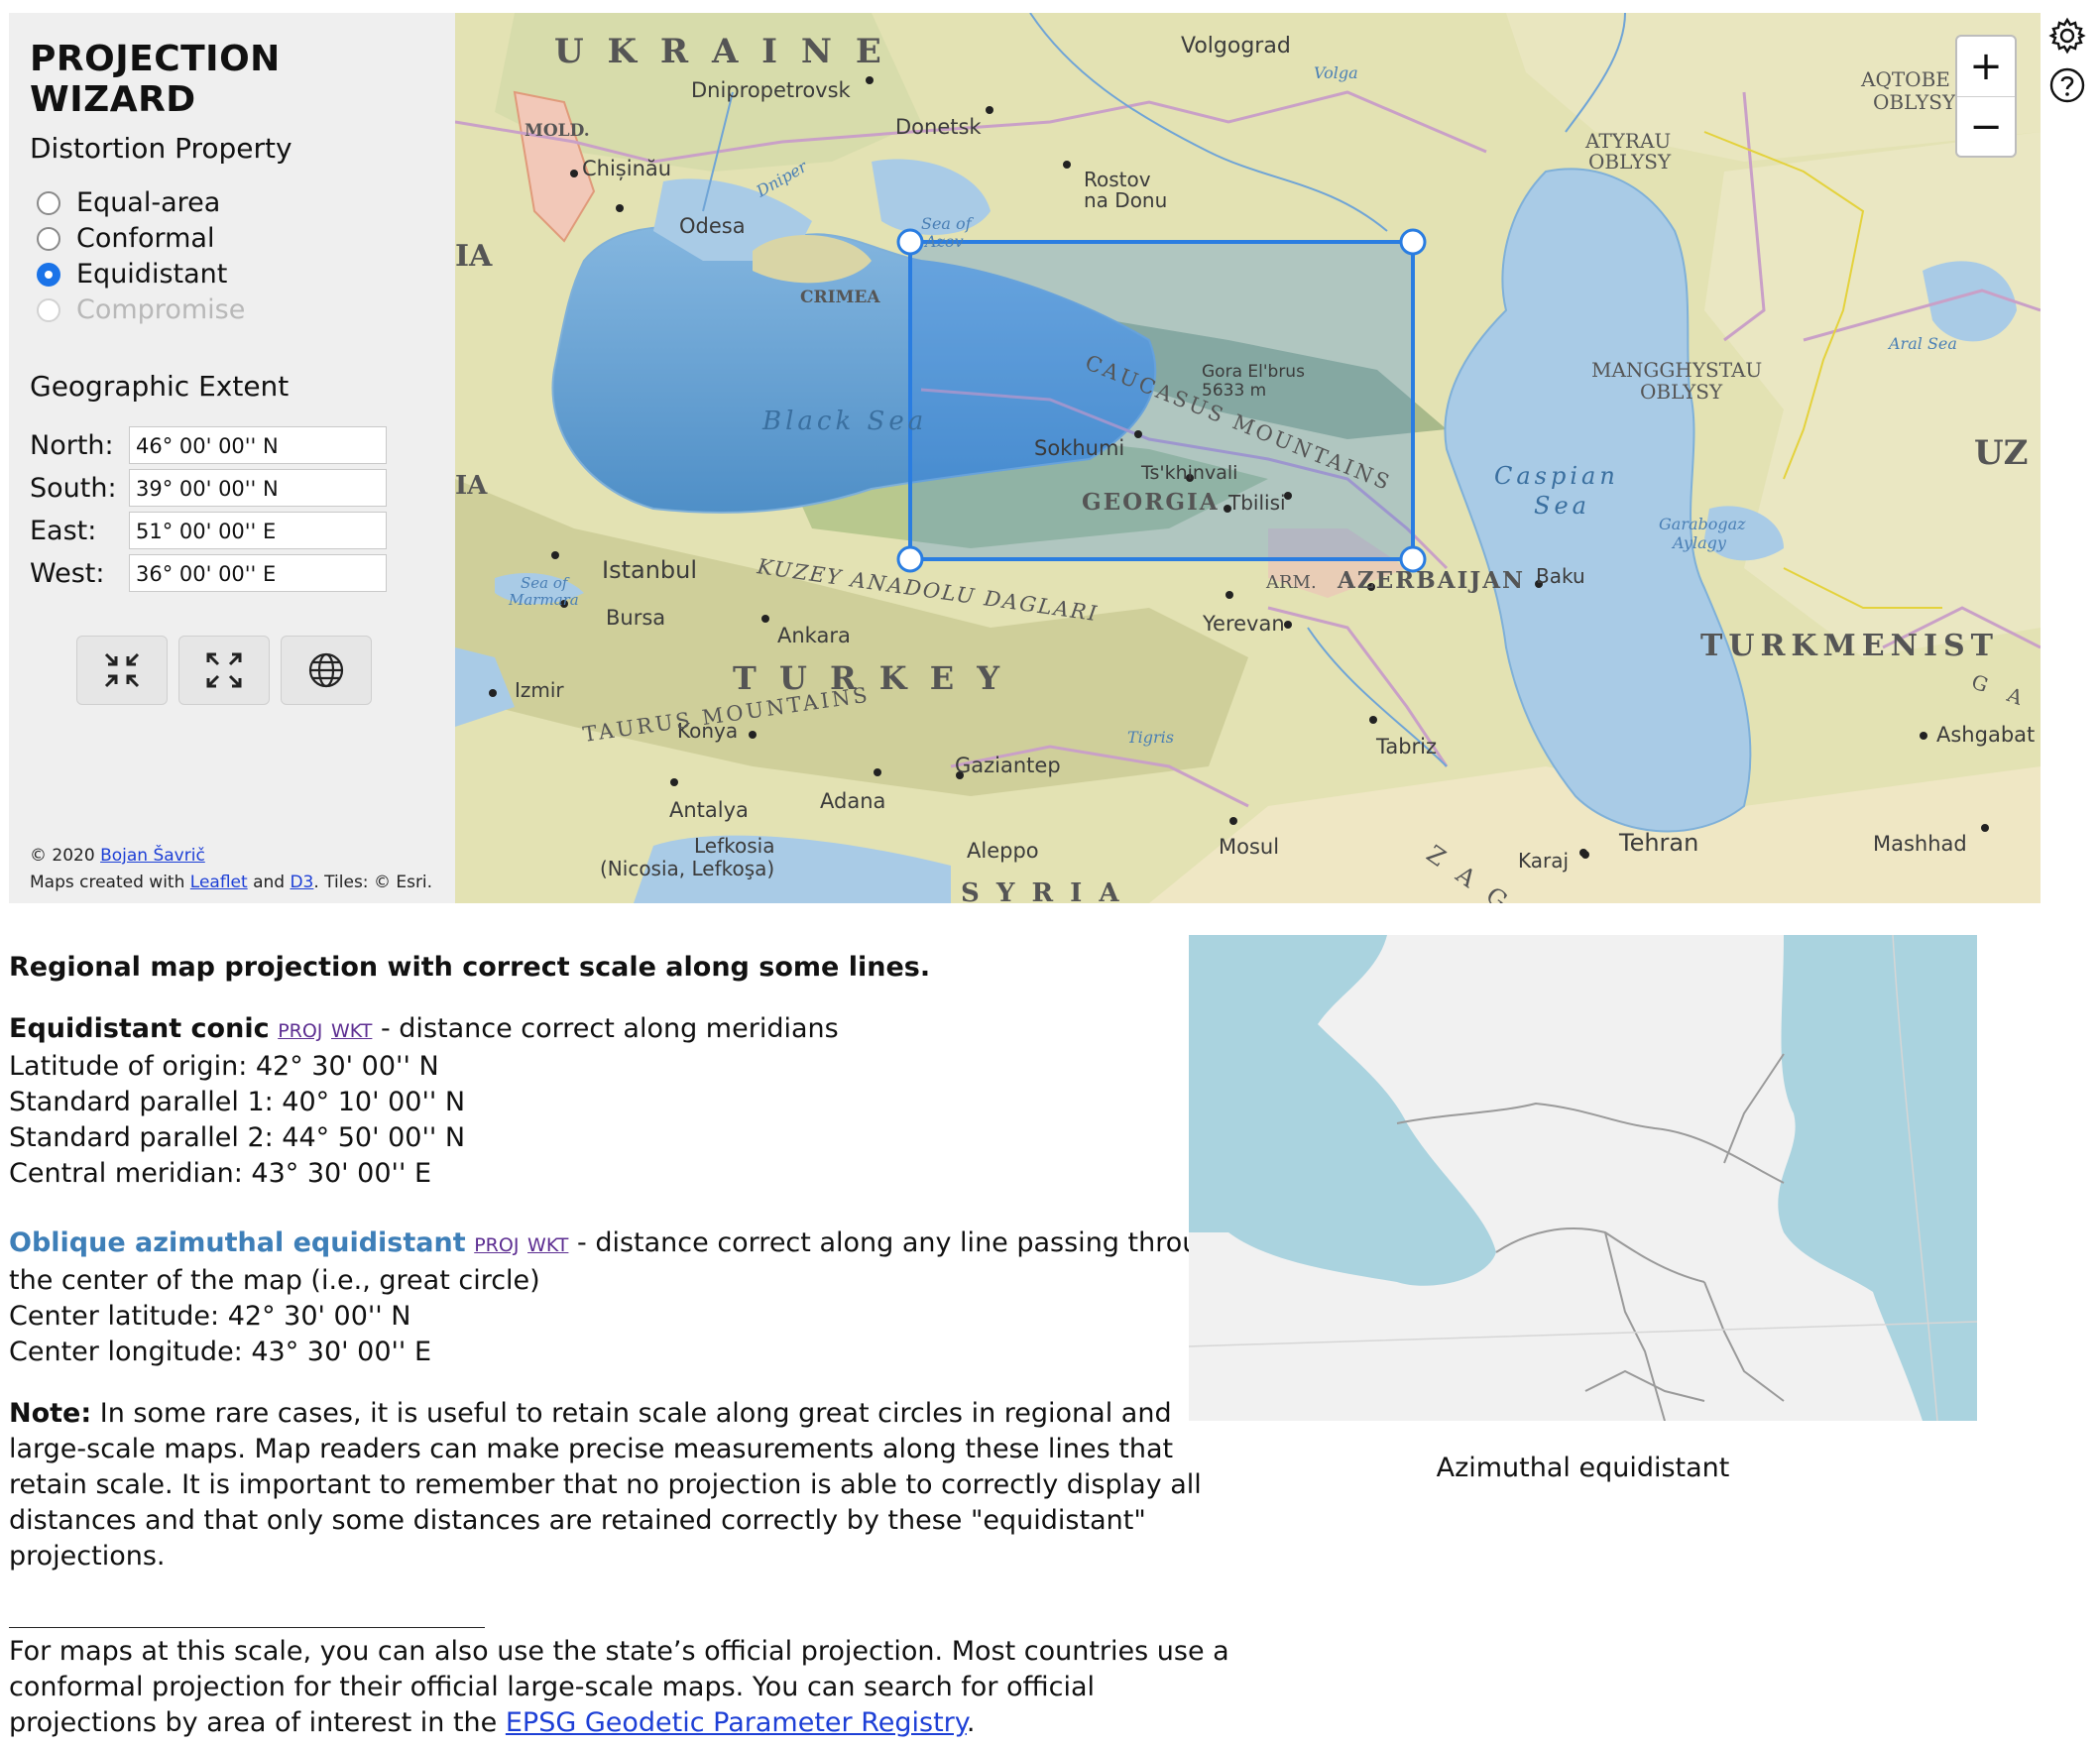 This screenshot has width=2100, height=1749. I want to click on radio-conformal: Conformal, so click(126, 239).